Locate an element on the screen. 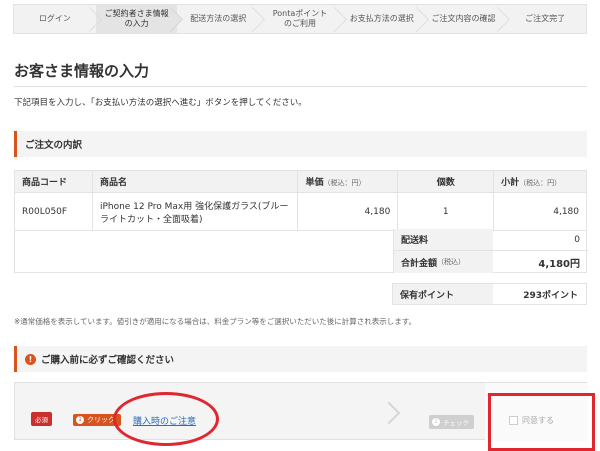 This screenshot has width=600, height=451. col-code: 商品コード is located at coordinates (53, 181).